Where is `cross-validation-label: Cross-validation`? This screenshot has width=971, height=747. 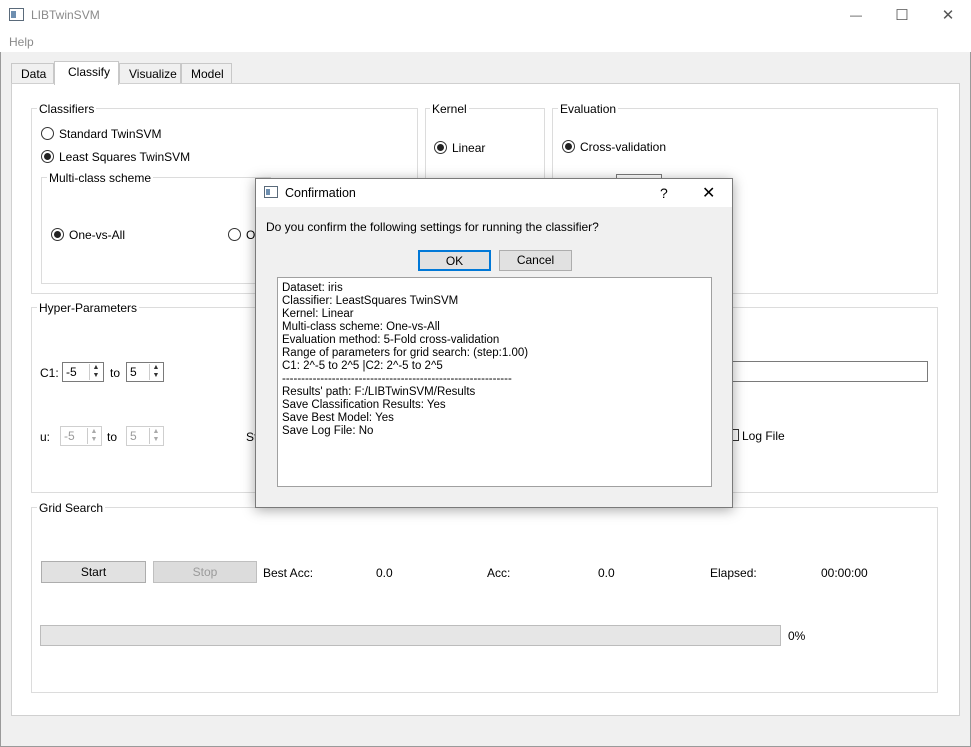
cross-validation-label: Cross-validation is located at coordinates (623, 147).